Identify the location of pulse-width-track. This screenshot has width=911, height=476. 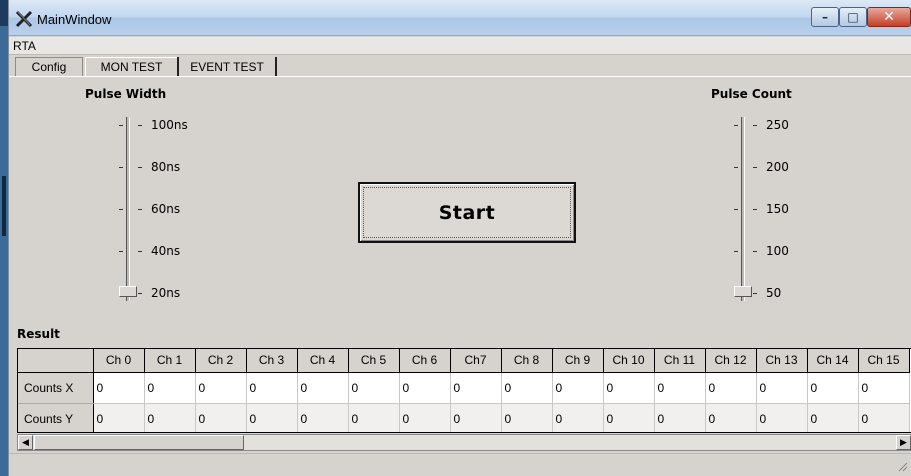
(128, 209).